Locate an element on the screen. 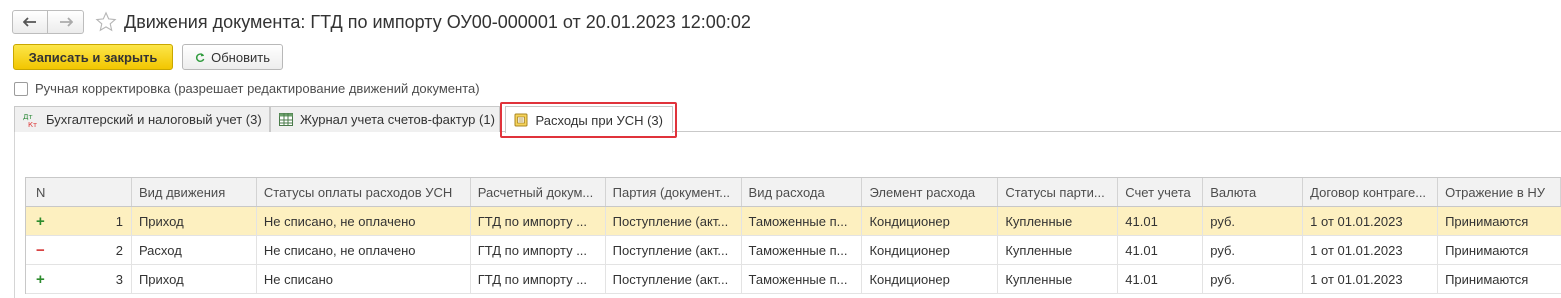  row-number: 2 is located at coordinates (119, 250).